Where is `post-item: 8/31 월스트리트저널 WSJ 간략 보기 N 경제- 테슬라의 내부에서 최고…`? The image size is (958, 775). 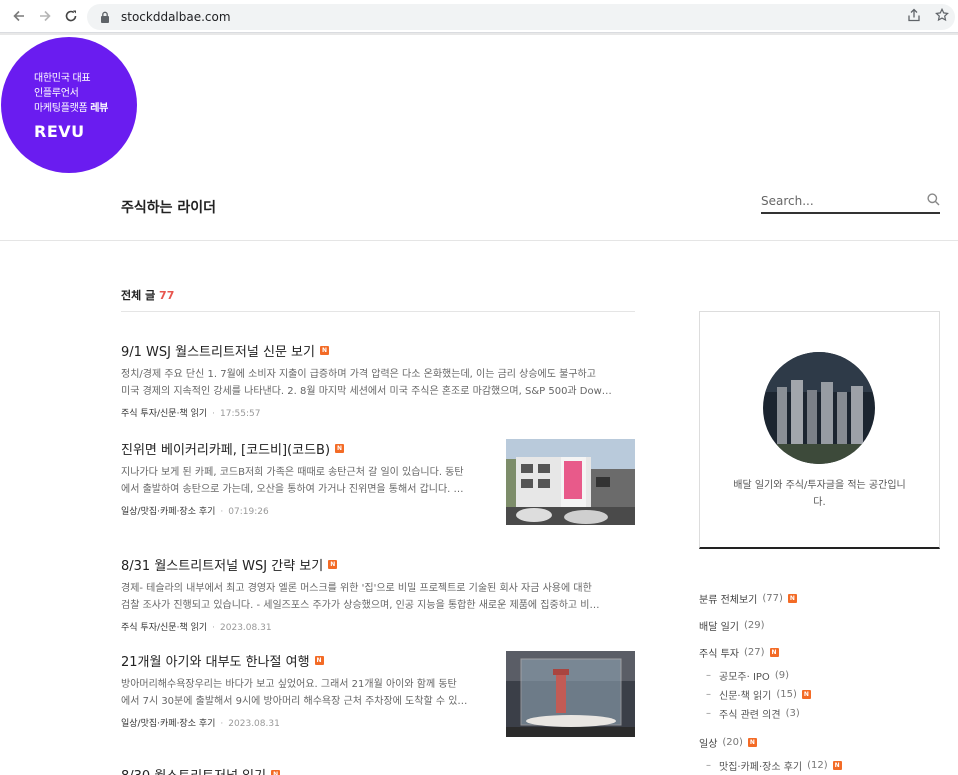 post-item: 8/31 월스트리트저널 WSJ 간략 보기 N 경제- 테슬라의 내부에서 최고… is located at coordinates (378, 594).